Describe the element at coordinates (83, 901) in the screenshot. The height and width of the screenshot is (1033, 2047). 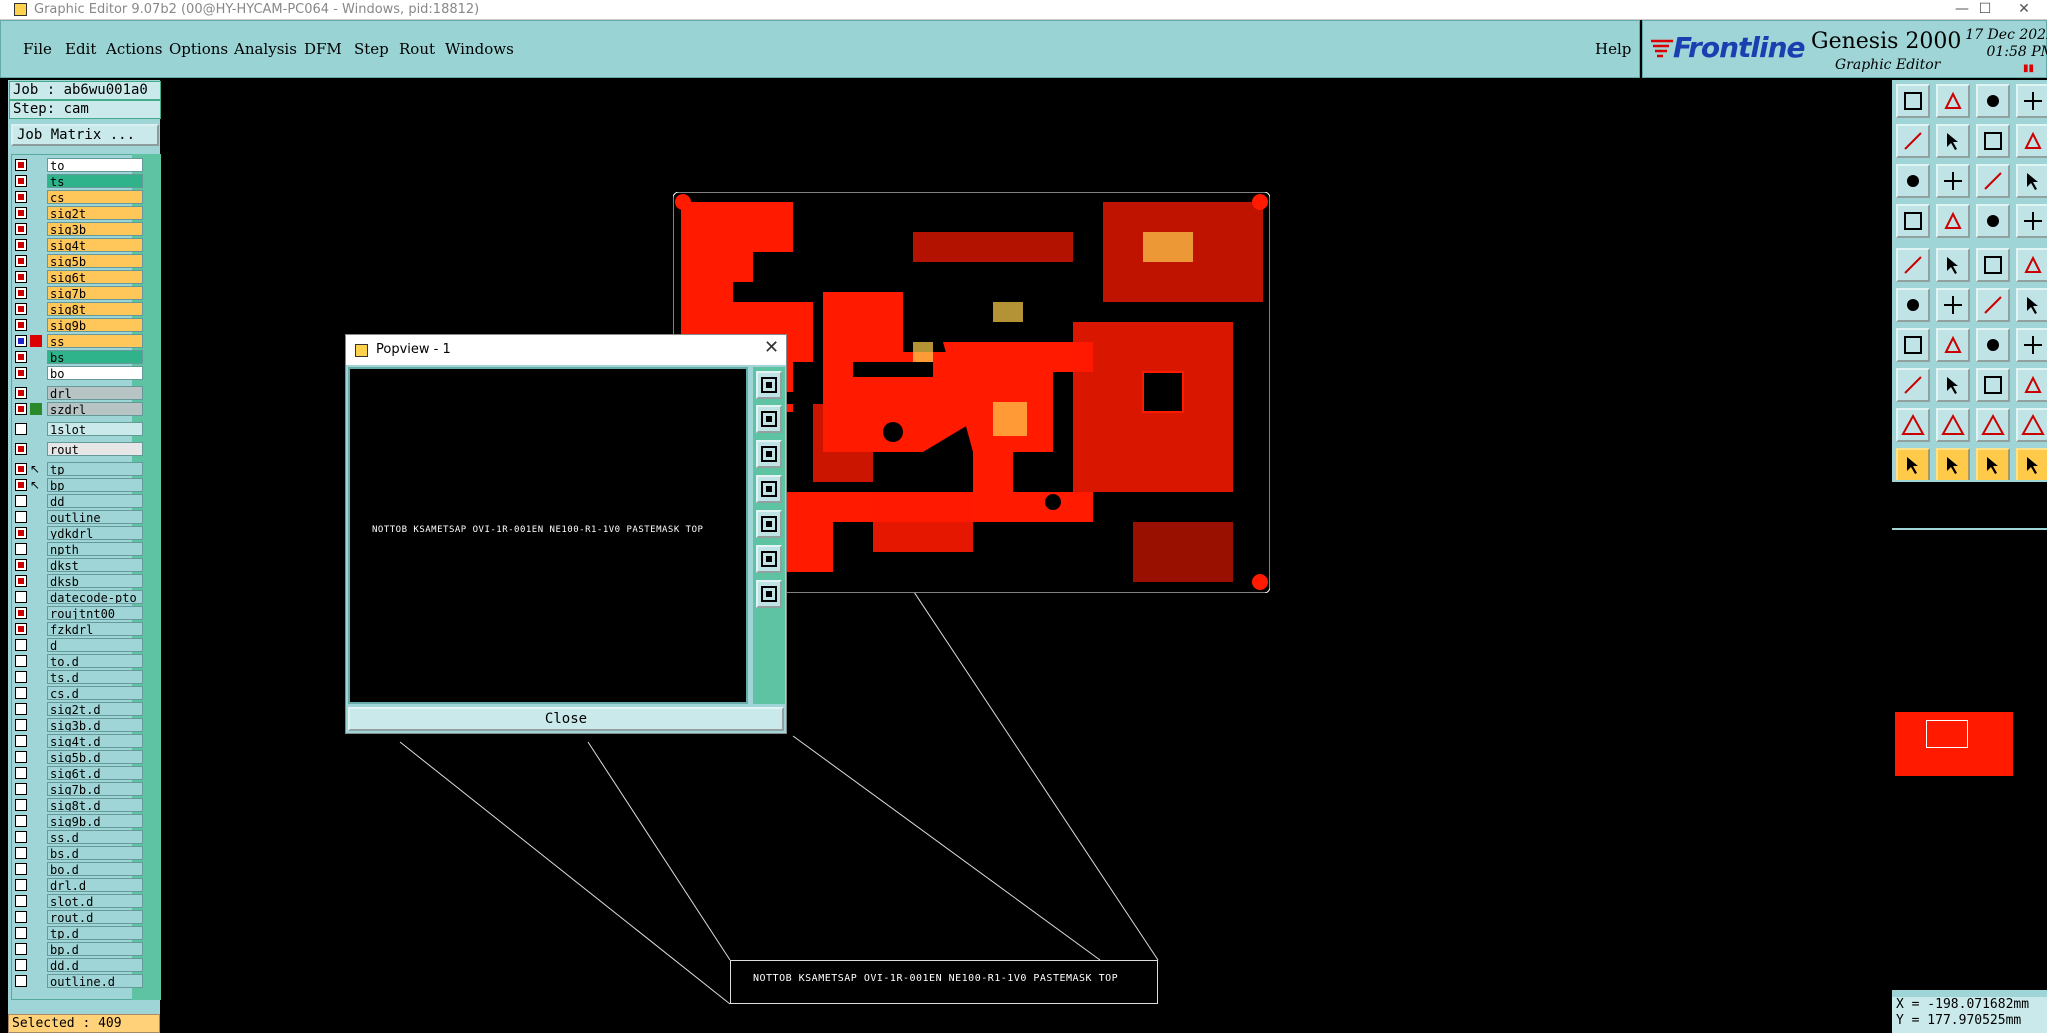
I see `layer-row: slot.d` at that location.